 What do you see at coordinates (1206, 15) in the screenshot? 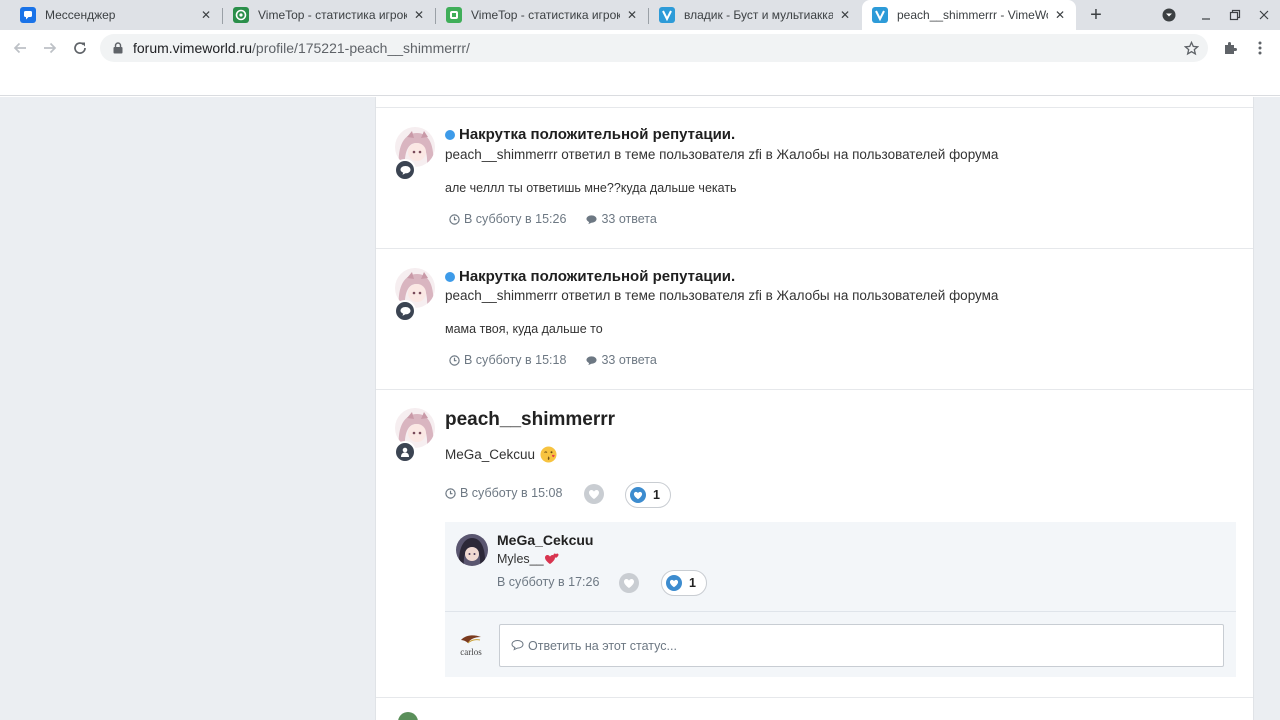
I see `minimize-icon` at bounding box center [1206, 15].